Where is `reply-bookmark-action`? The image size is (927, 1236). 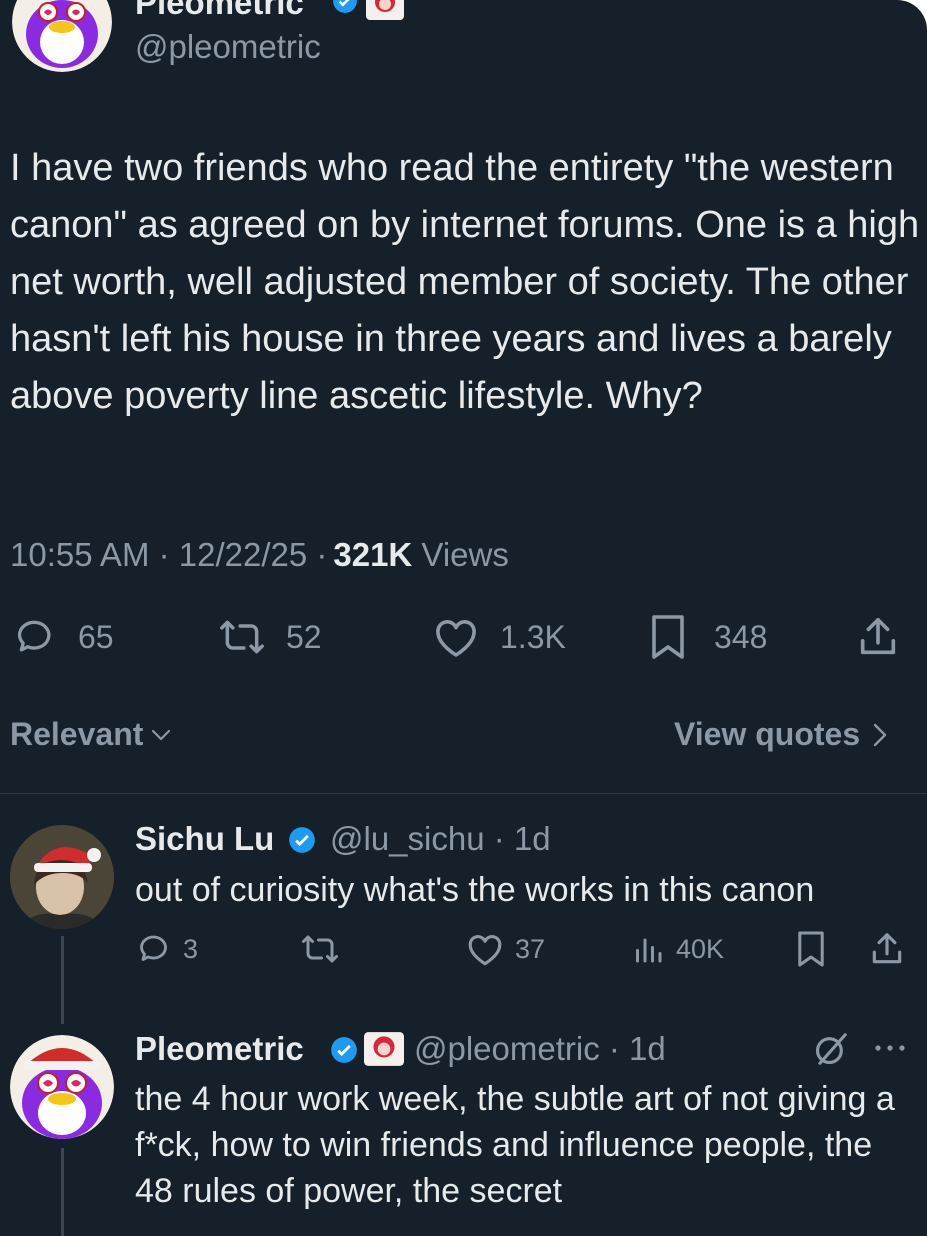
reply-bookmark-action is located at coordinates (811, 949).